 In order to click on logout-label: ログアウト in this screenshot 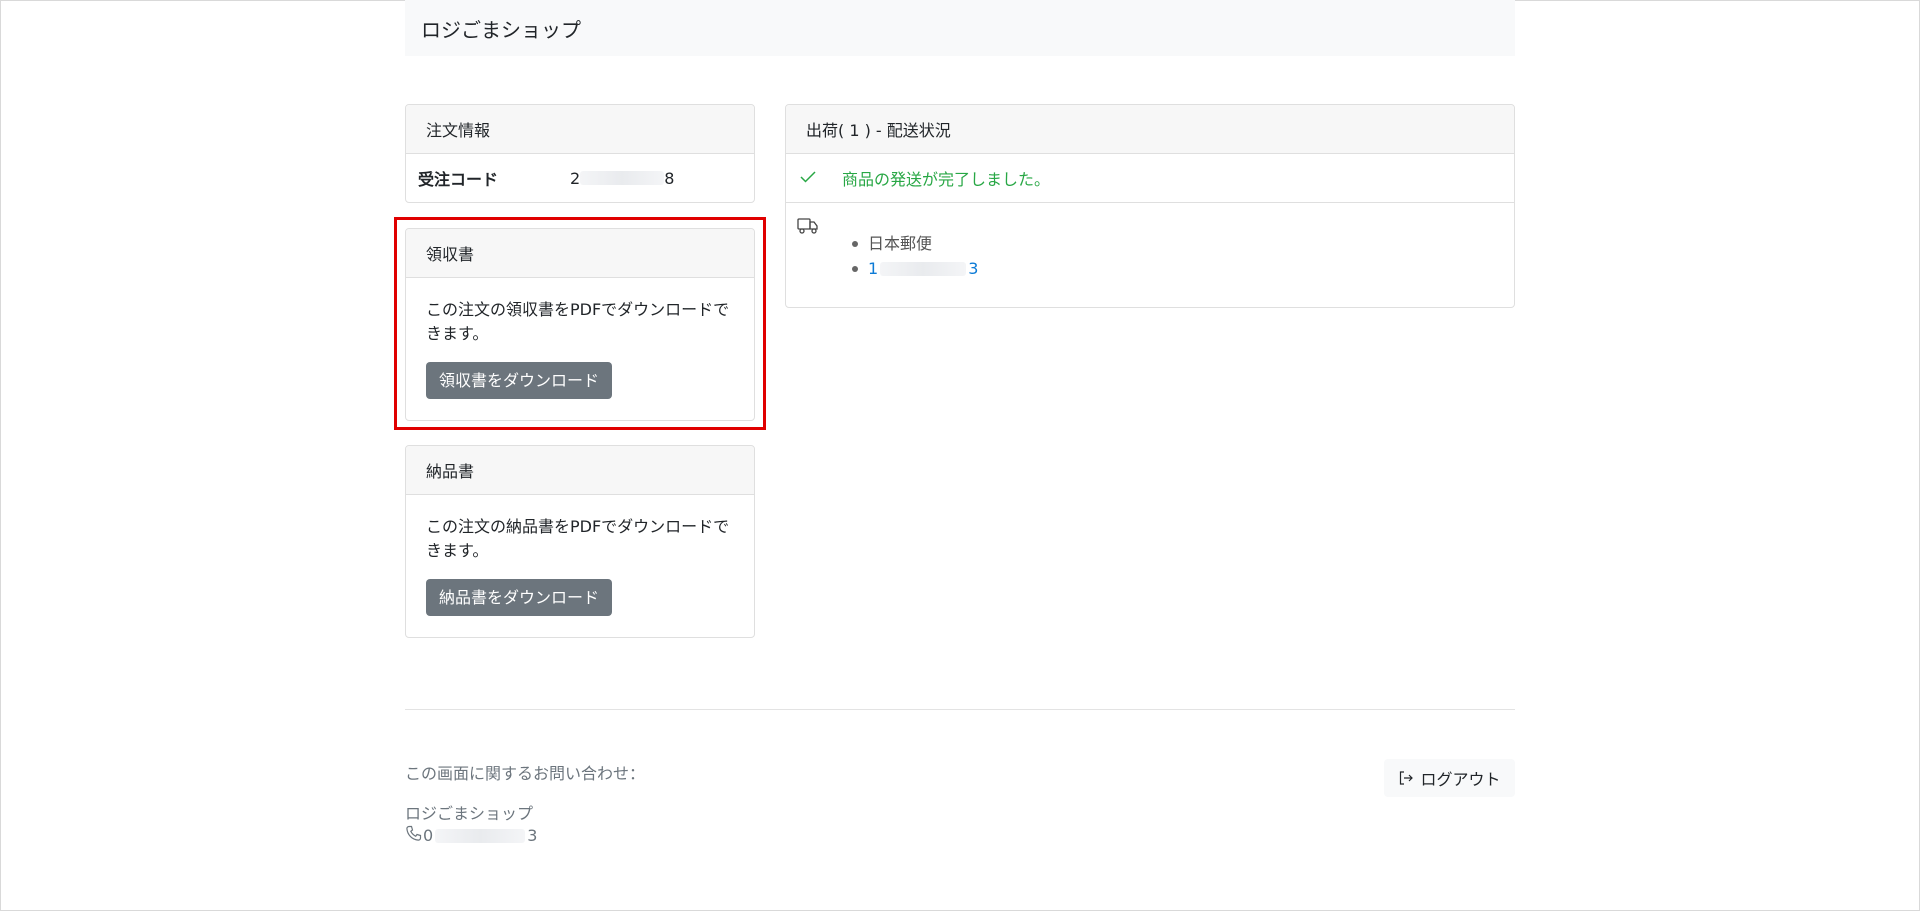, I will do `click(1460, 778)`.